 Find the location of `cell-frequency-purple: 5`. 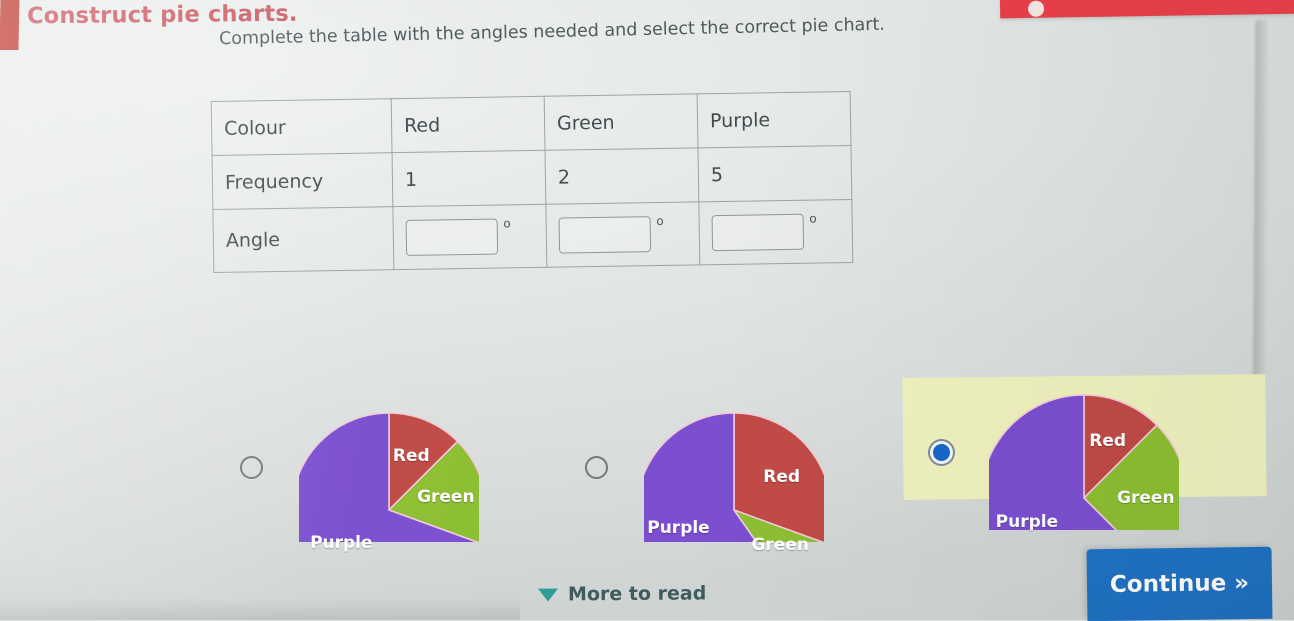

cell-frequency-purple: 5 is located at coordinates (774, 173).